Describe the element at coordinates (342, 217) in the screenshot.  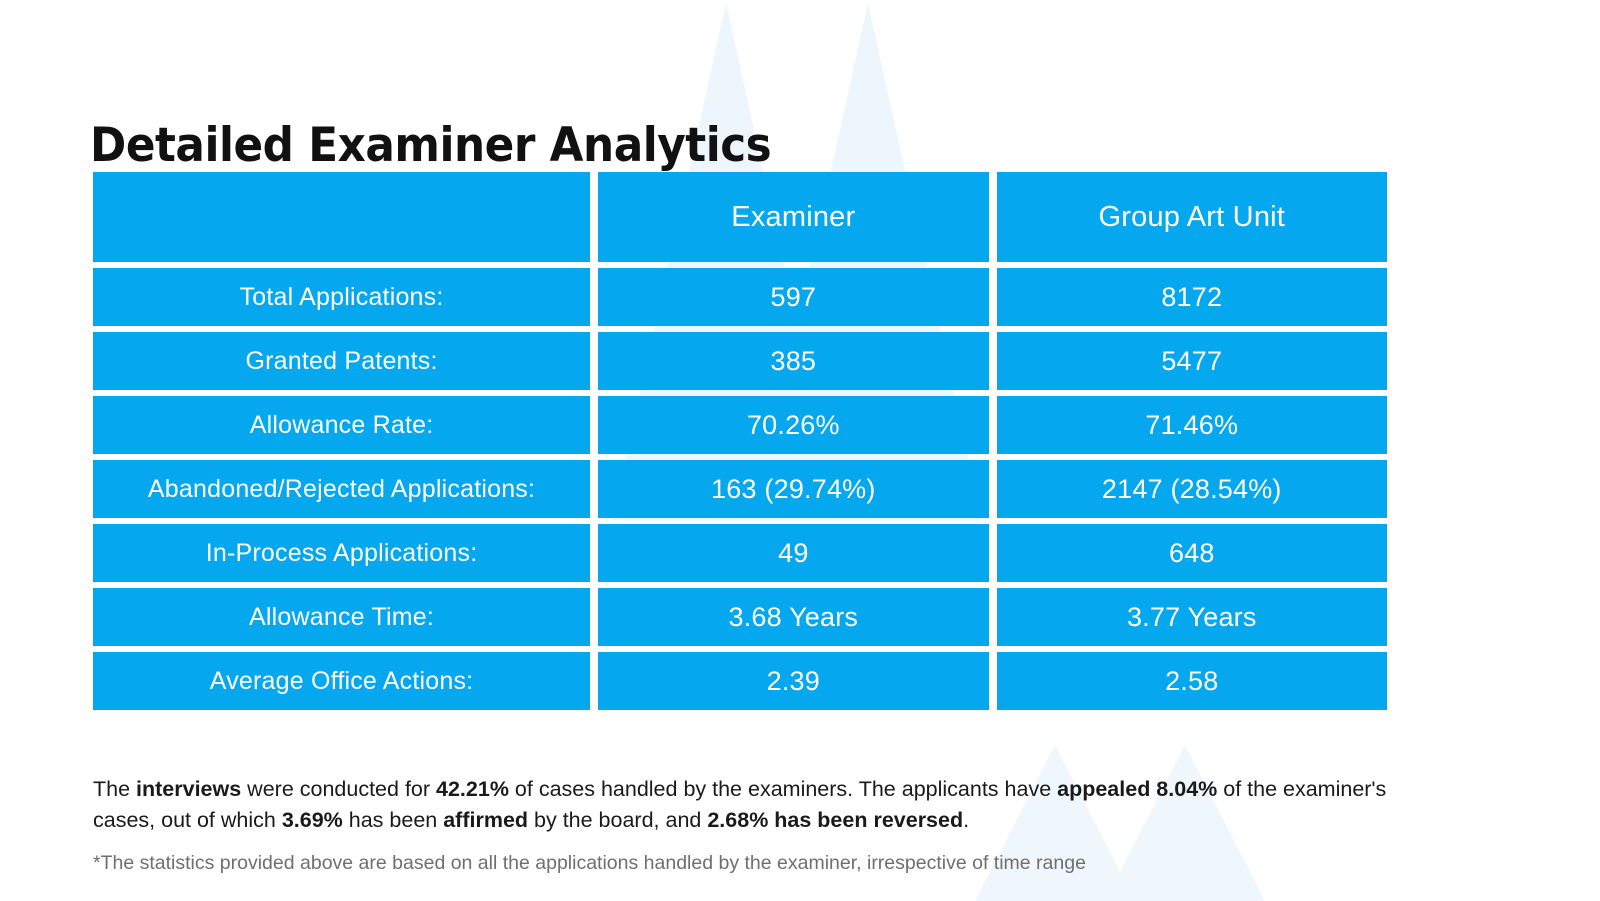
I see `column-header-metric` at that location.